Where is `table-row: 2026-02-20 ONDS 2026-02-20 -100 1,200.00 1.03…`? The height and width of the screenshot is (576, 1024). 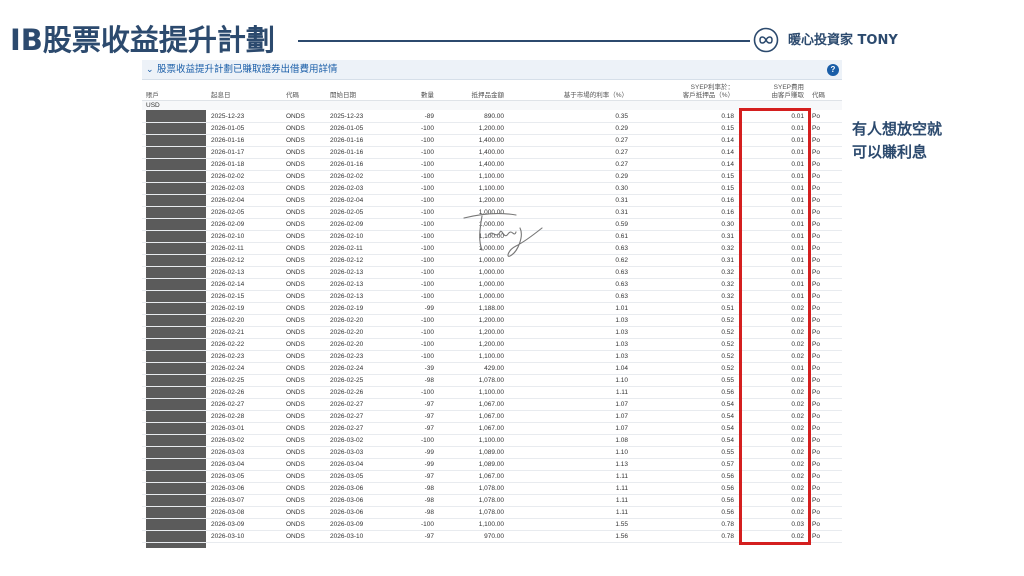
table-row: 2026-02-20 ONDS 2026-02-20 -100 1,200.00 1.03… is located at coordinates (492, 321).